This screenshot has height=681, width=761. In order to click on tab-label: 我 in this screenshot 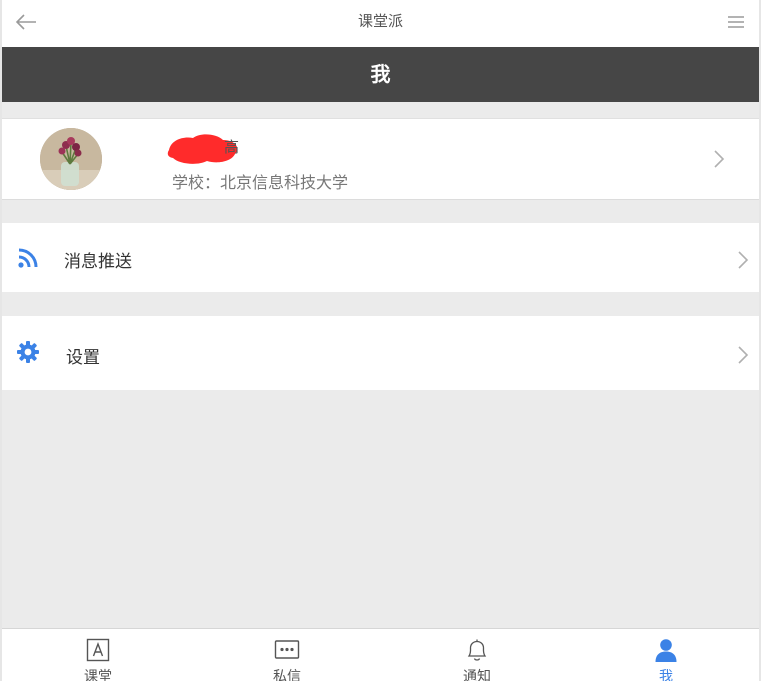, I will do `click(666, 675)`.